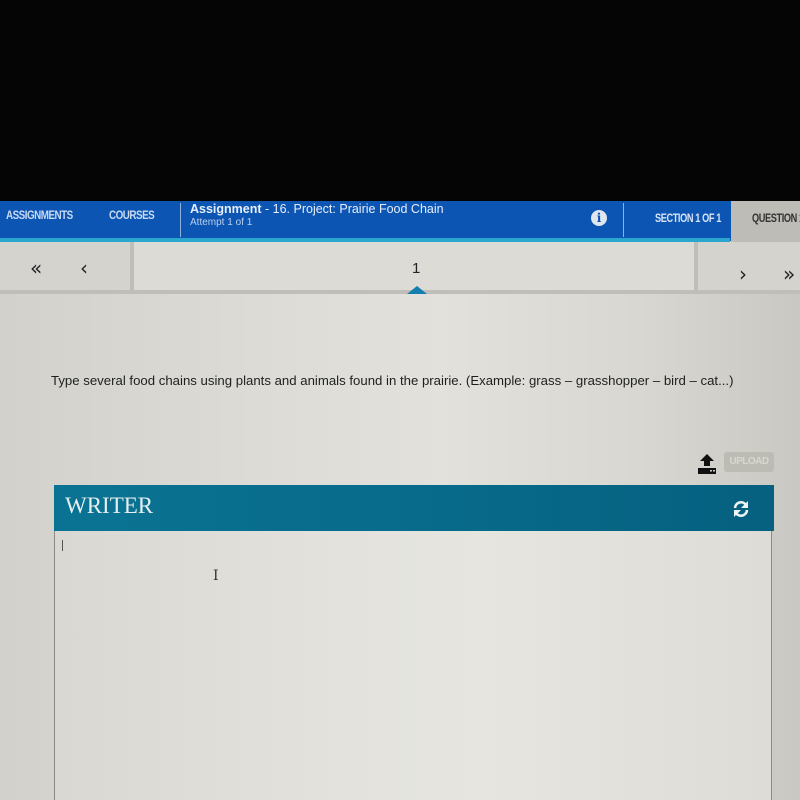  What do you see at coordinates (65, 267) in the screenshot?
I see `pager-left-panel` at bounding box center [65, 267].